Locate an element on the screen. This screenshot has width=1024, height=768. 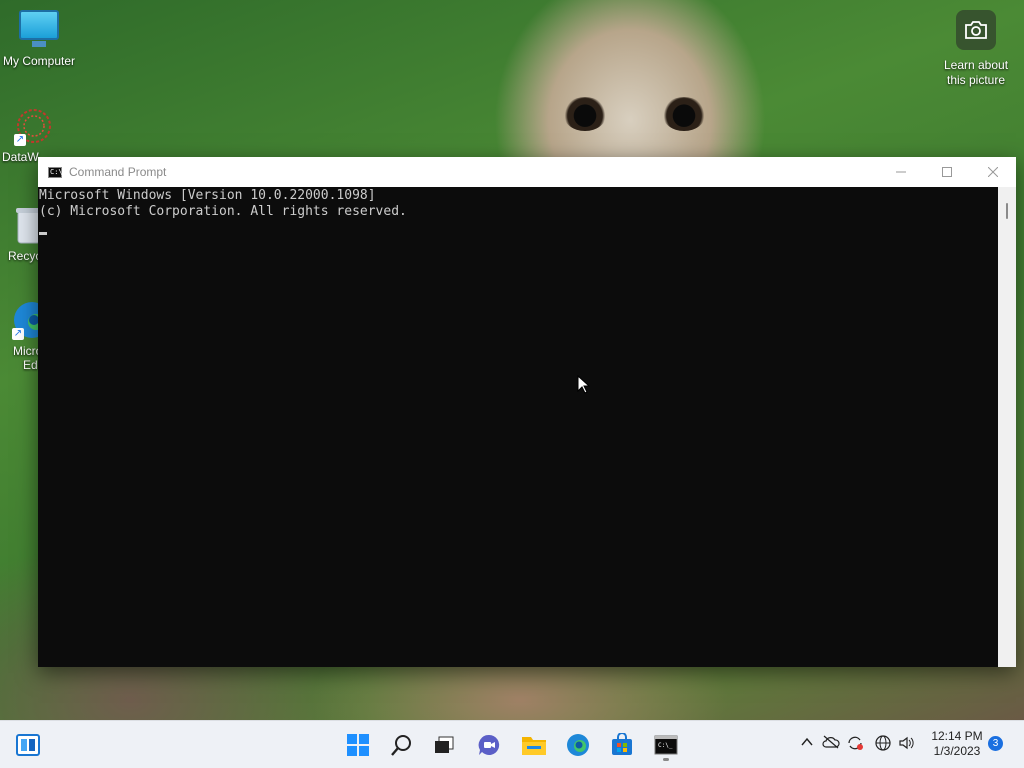
desktop-icon-datawrapper: ↗ DataW is located at coordinates (27, 135).